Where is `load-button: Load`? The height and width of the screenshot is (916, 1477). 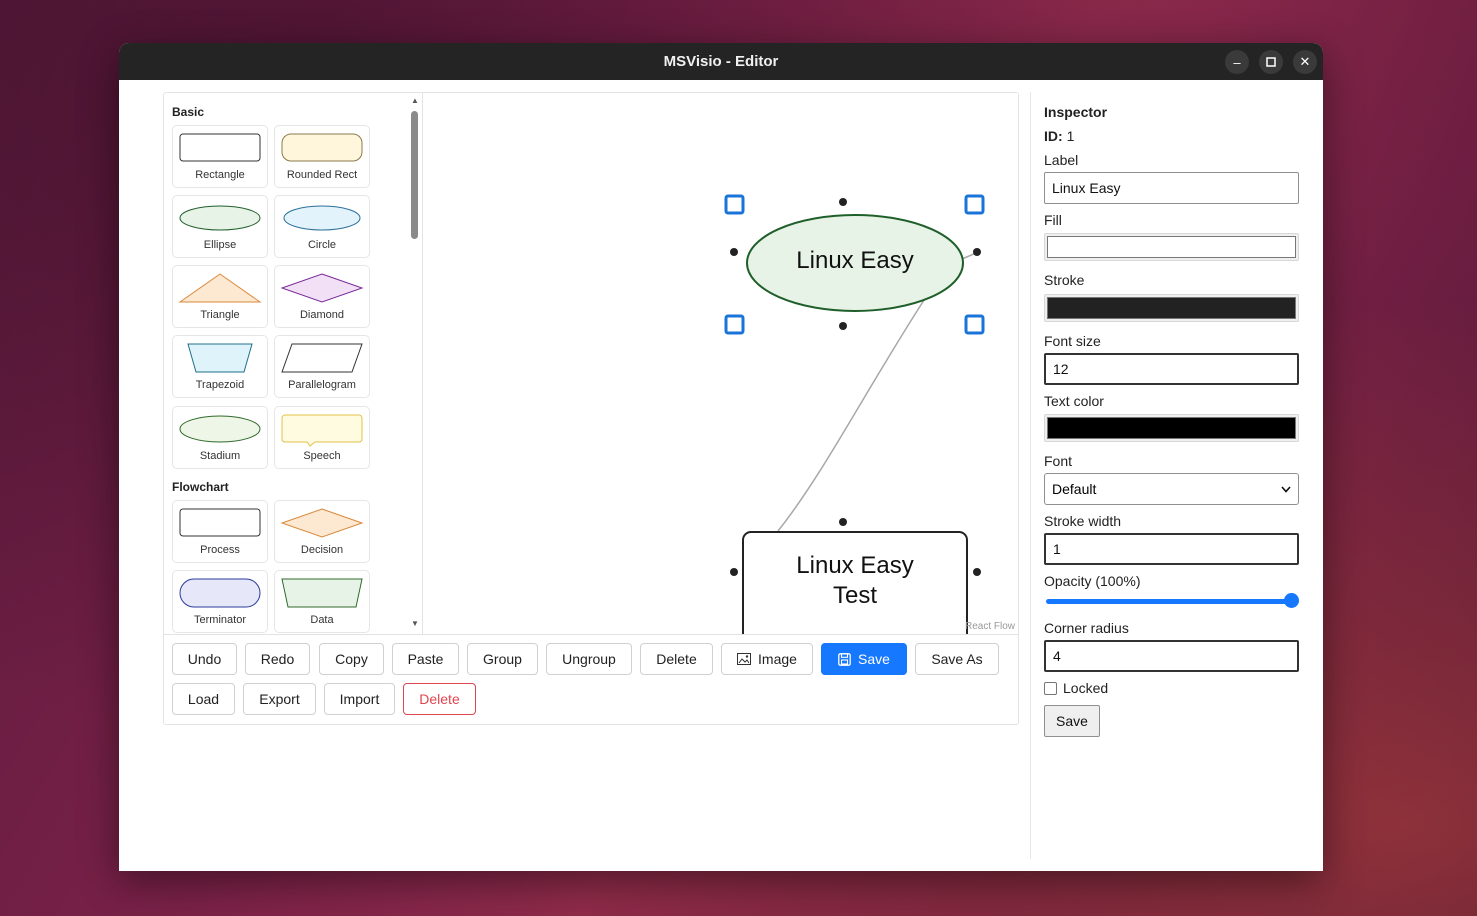 load-button: Load is located at coordinates (203, 699).